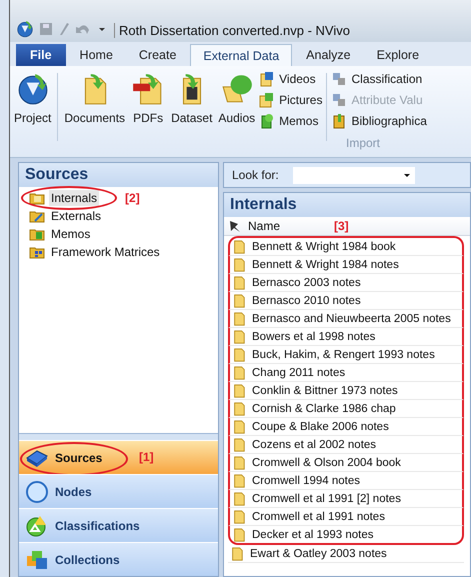  I want to click on ribbon-tab: Home, so click(96, 55).